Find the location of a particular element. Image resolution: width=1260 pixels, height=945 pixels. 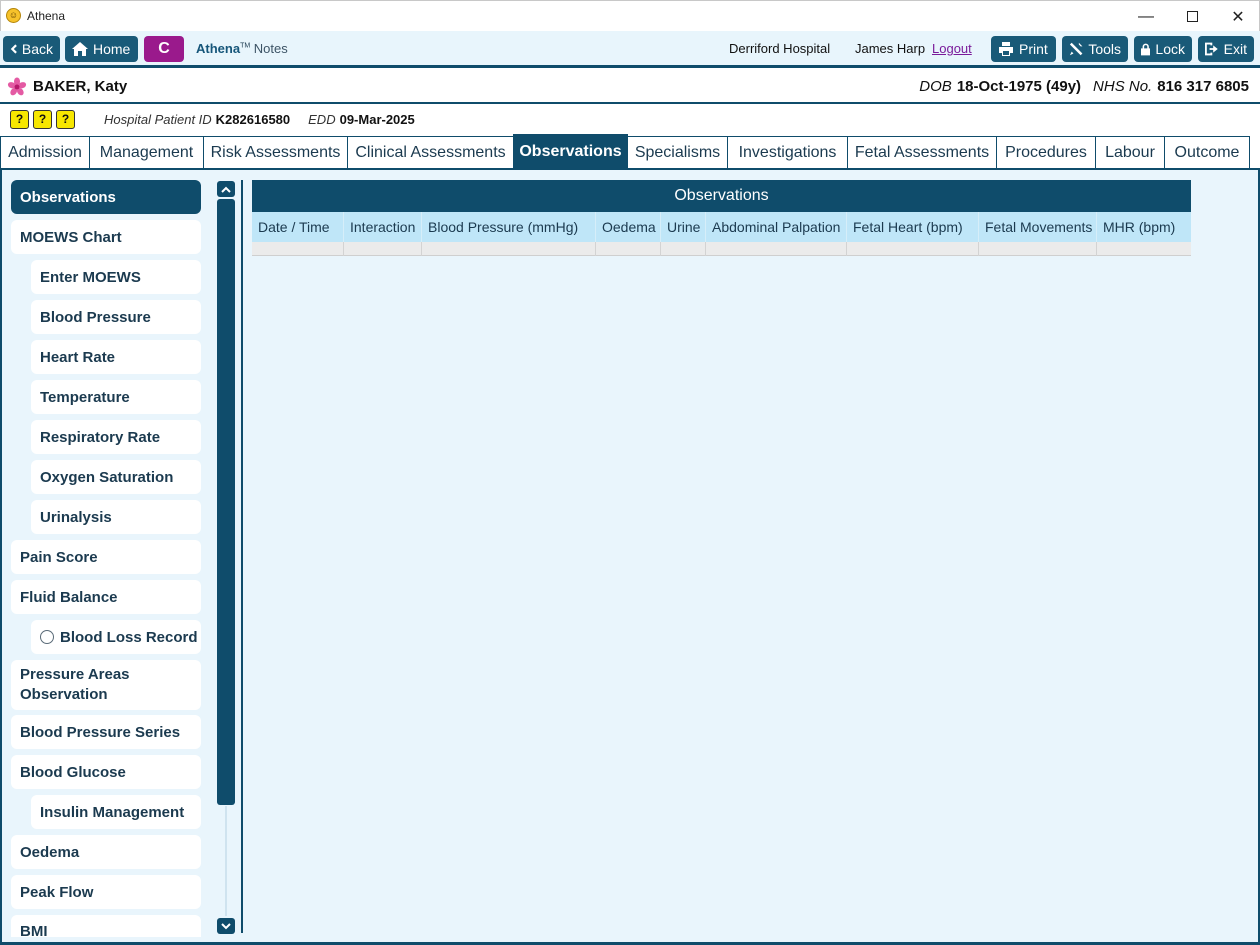

scroll-down-button is located at coordinates (226, 926).